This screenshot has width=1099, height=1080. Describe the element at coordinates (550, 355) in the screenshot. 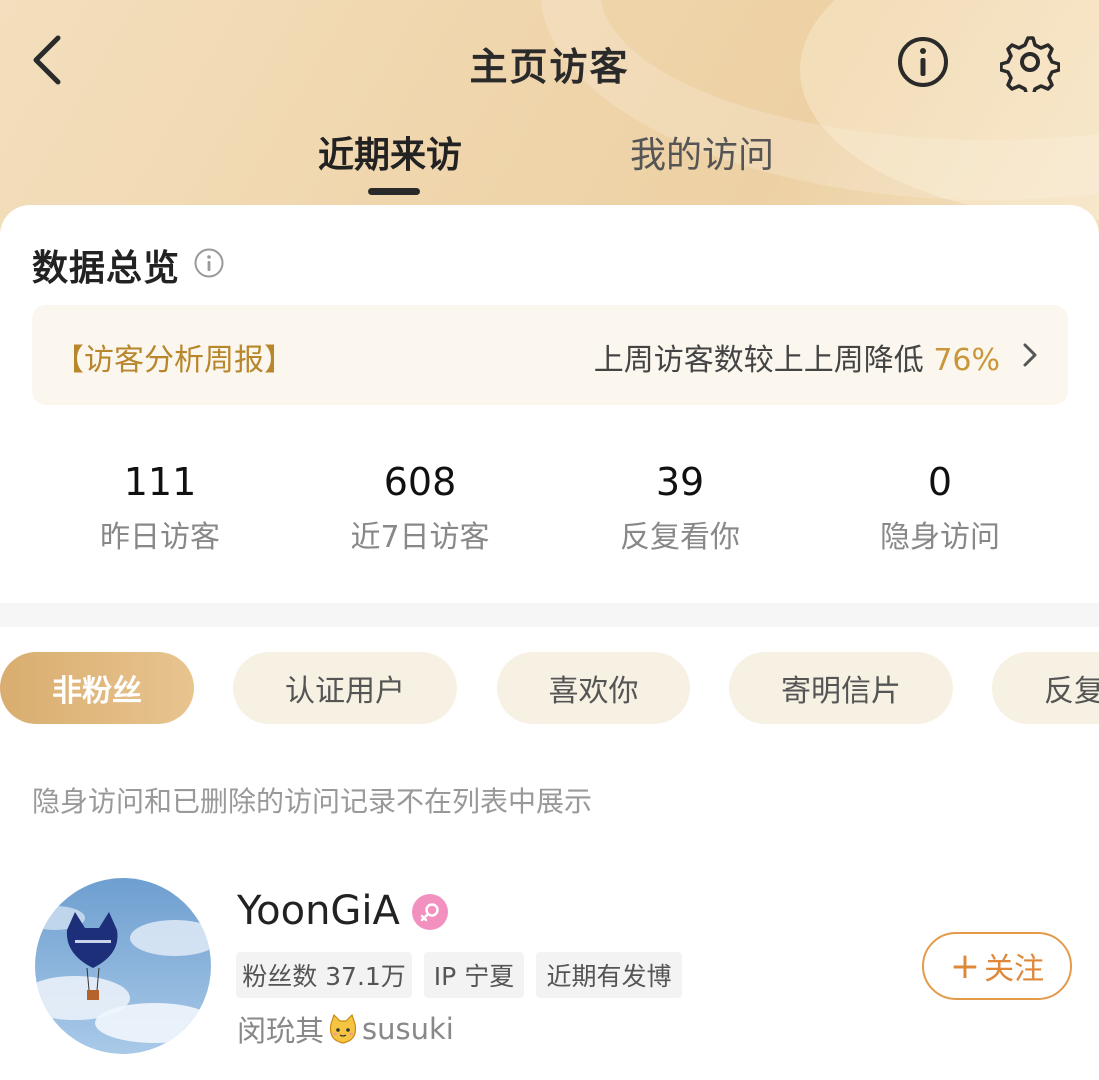

I see `weekly-report-banner: 【访客分析周报】 上周访客数较上上周降低 76%` at that location.